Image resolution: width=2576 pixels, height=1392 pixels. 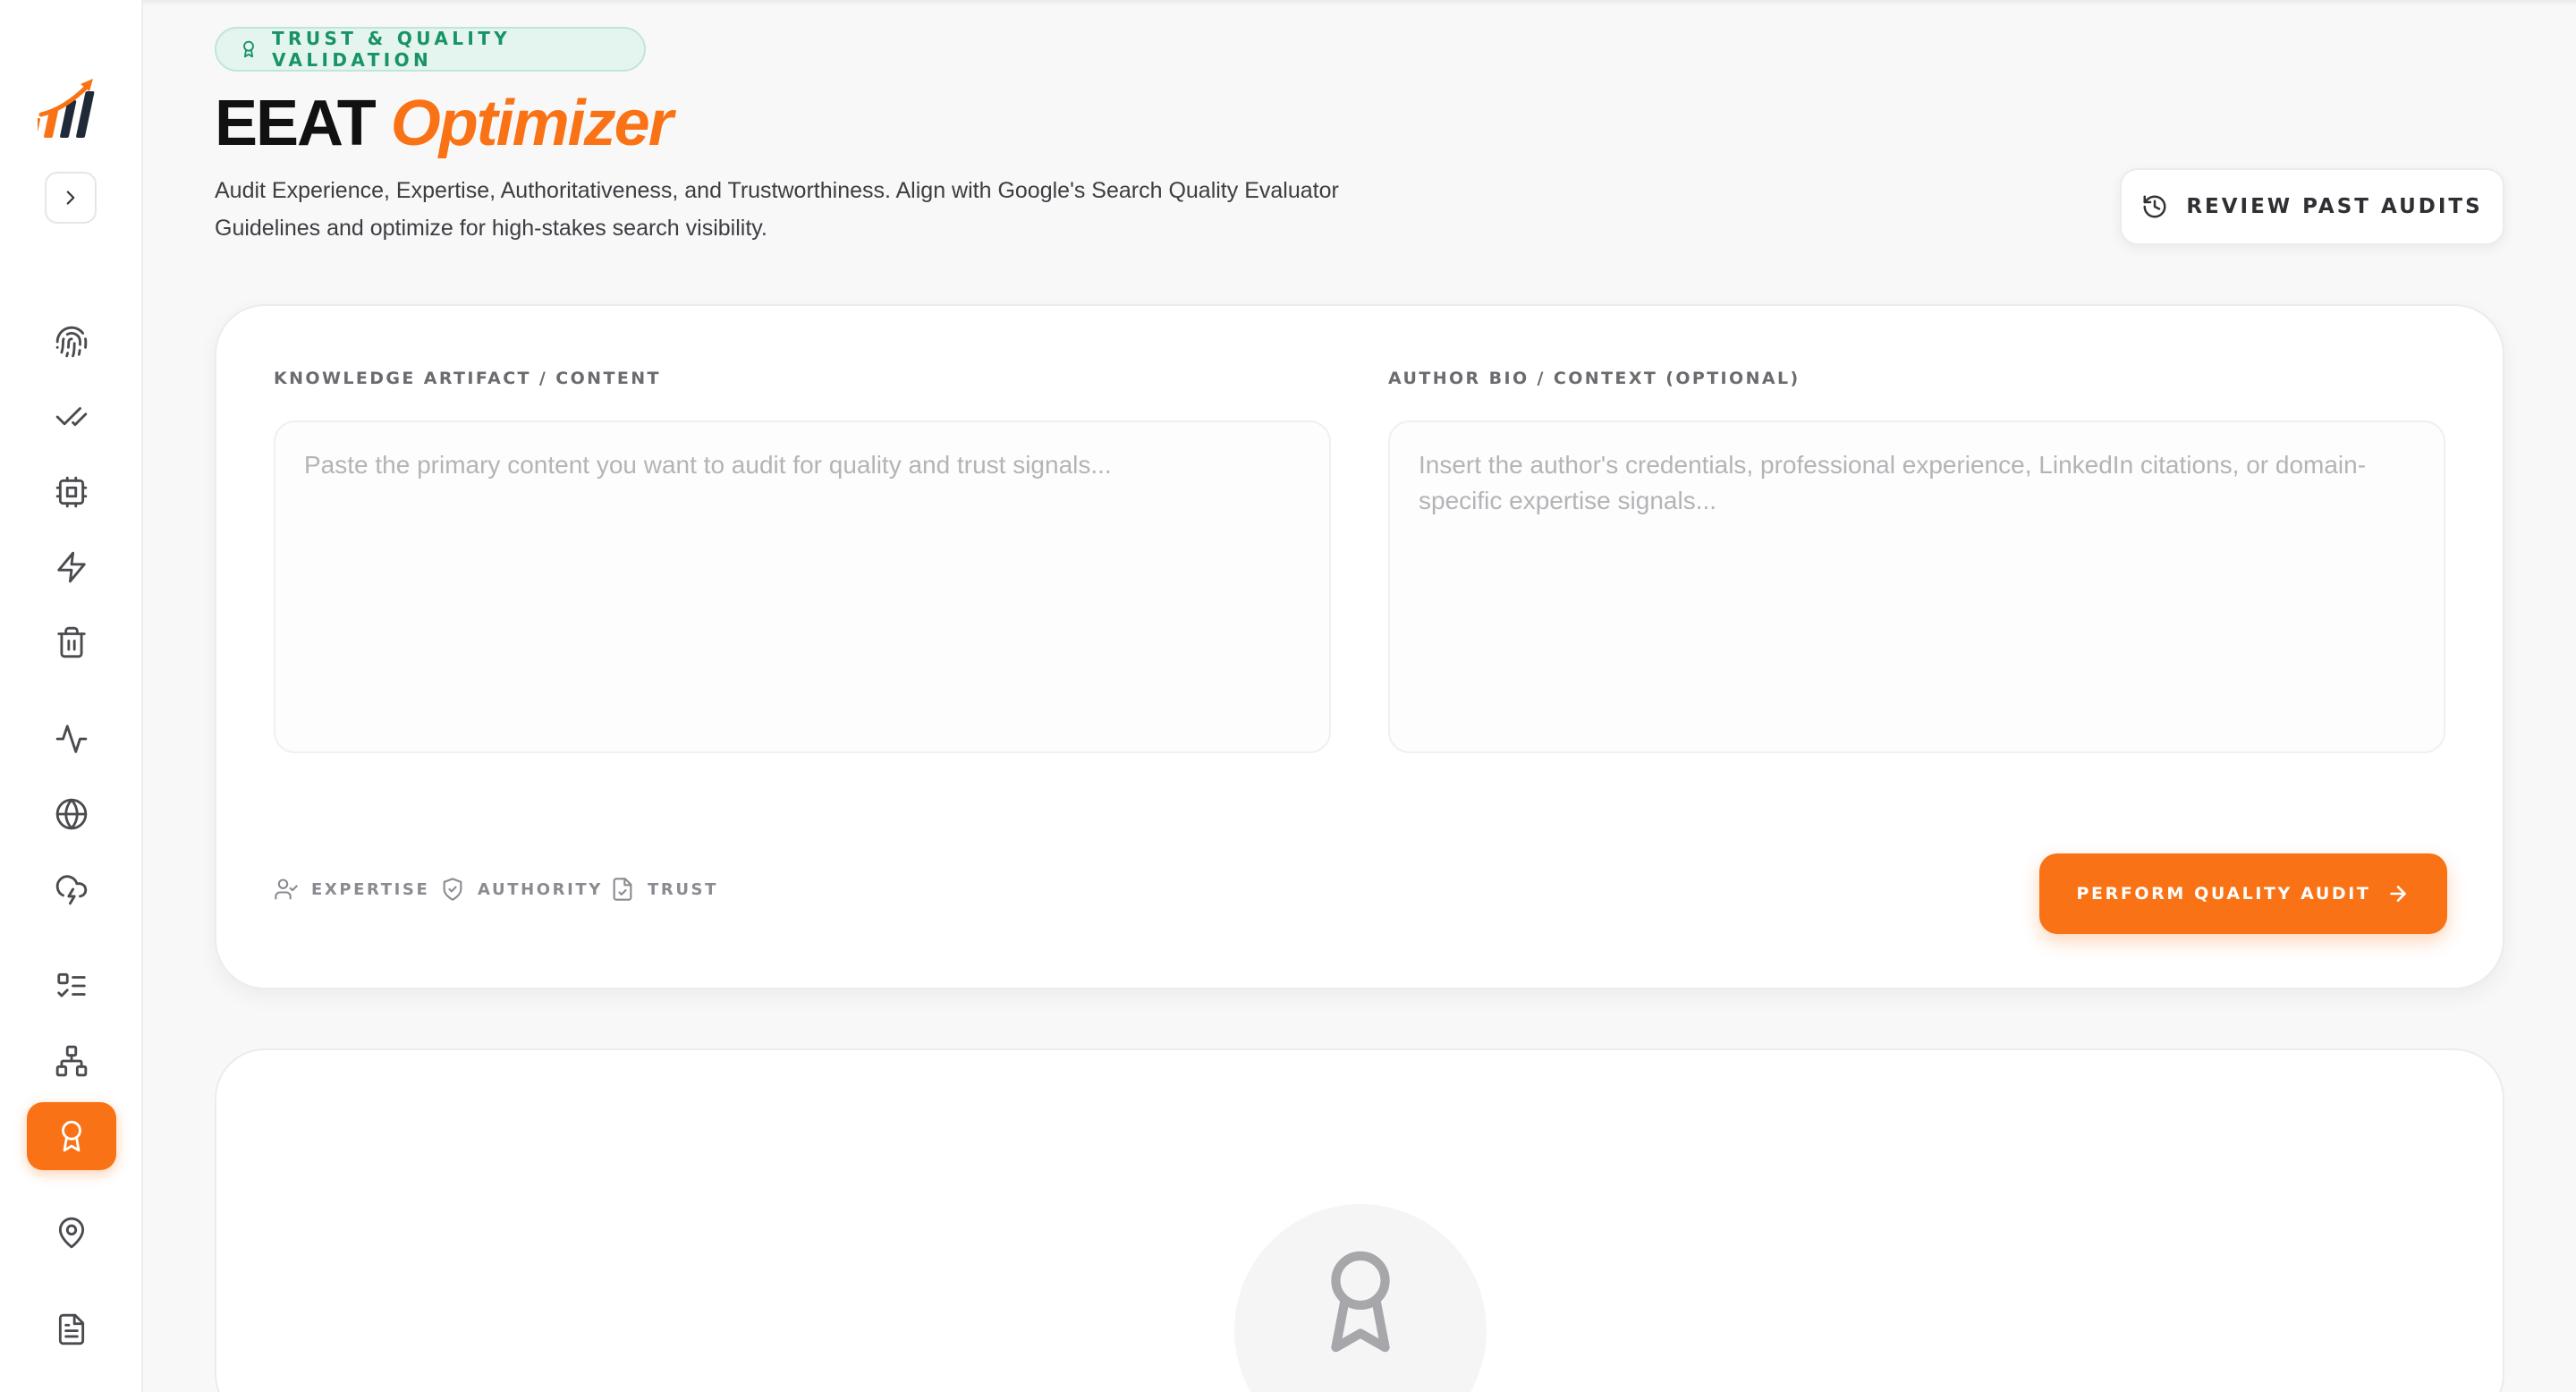 I want to click on review-past-audits-label: REVIEW PAST AUDITS, so click(x=2334, y=206).